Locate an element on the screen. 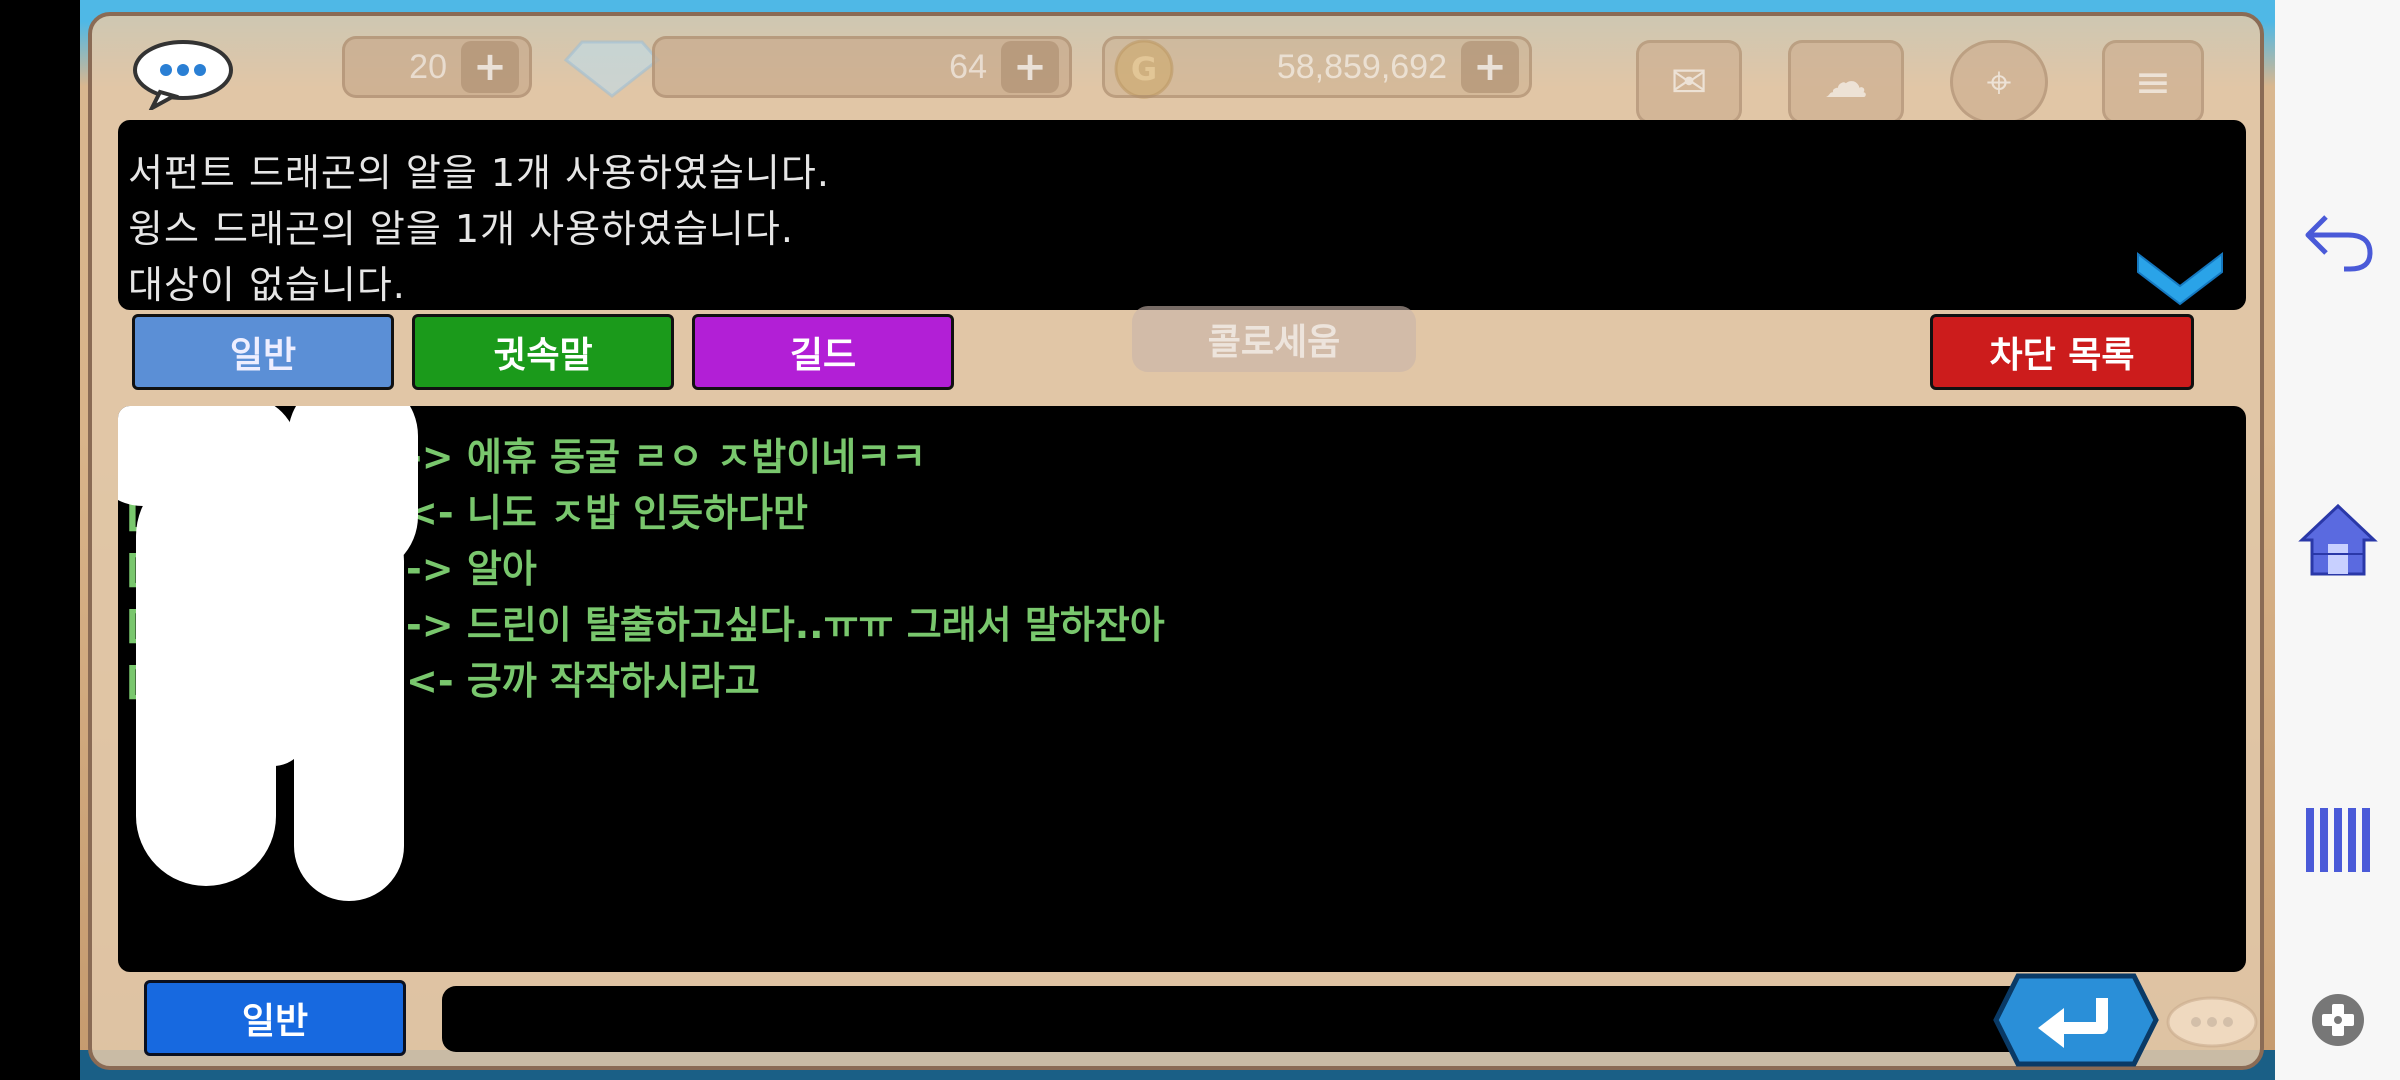 This screenshot has width=2400, height=1080. home-button is located at coordinates (2337, 540).